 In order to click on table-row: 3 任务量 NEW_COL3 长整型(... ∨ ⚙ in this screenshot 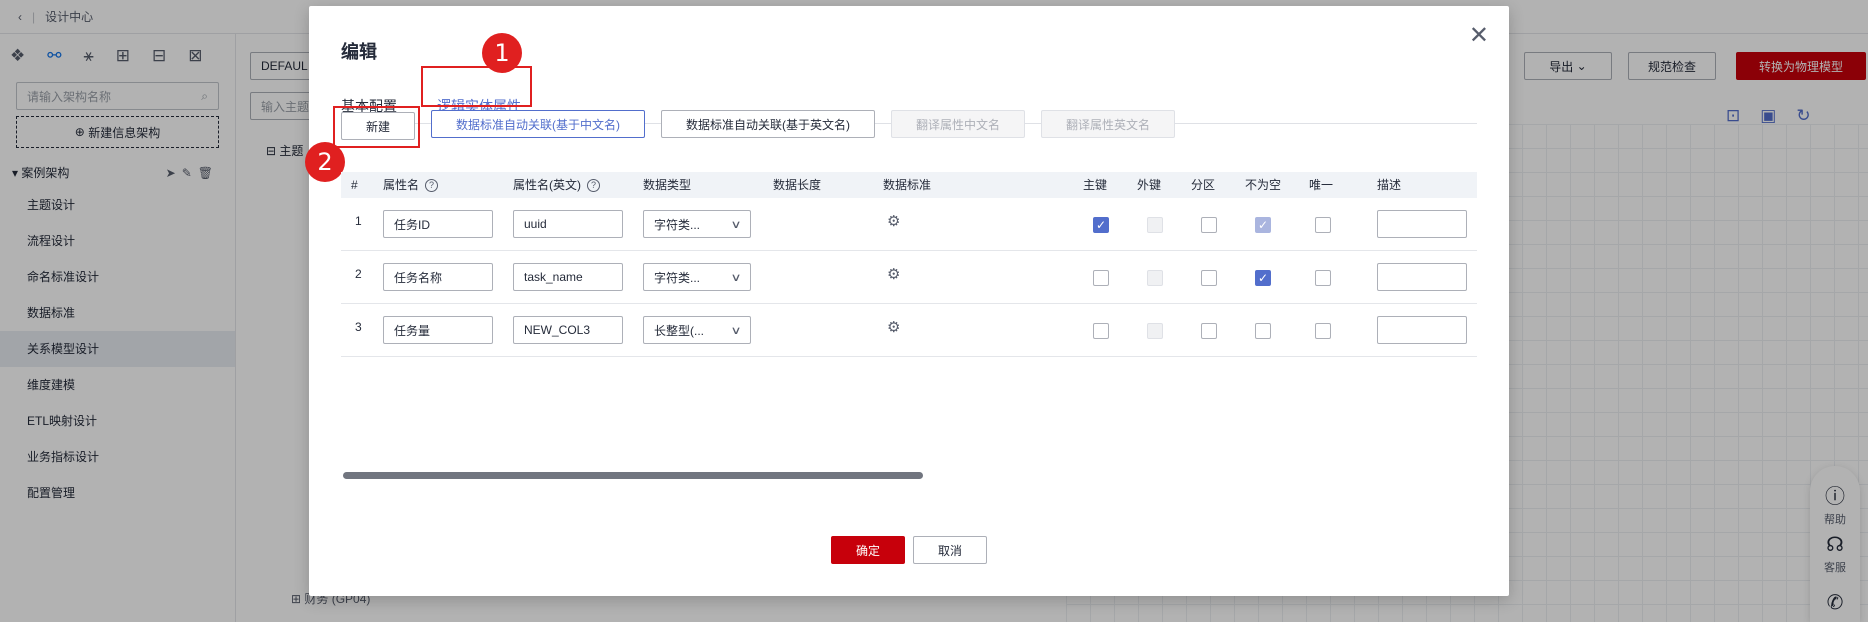, I will do `click(909, 330)`.